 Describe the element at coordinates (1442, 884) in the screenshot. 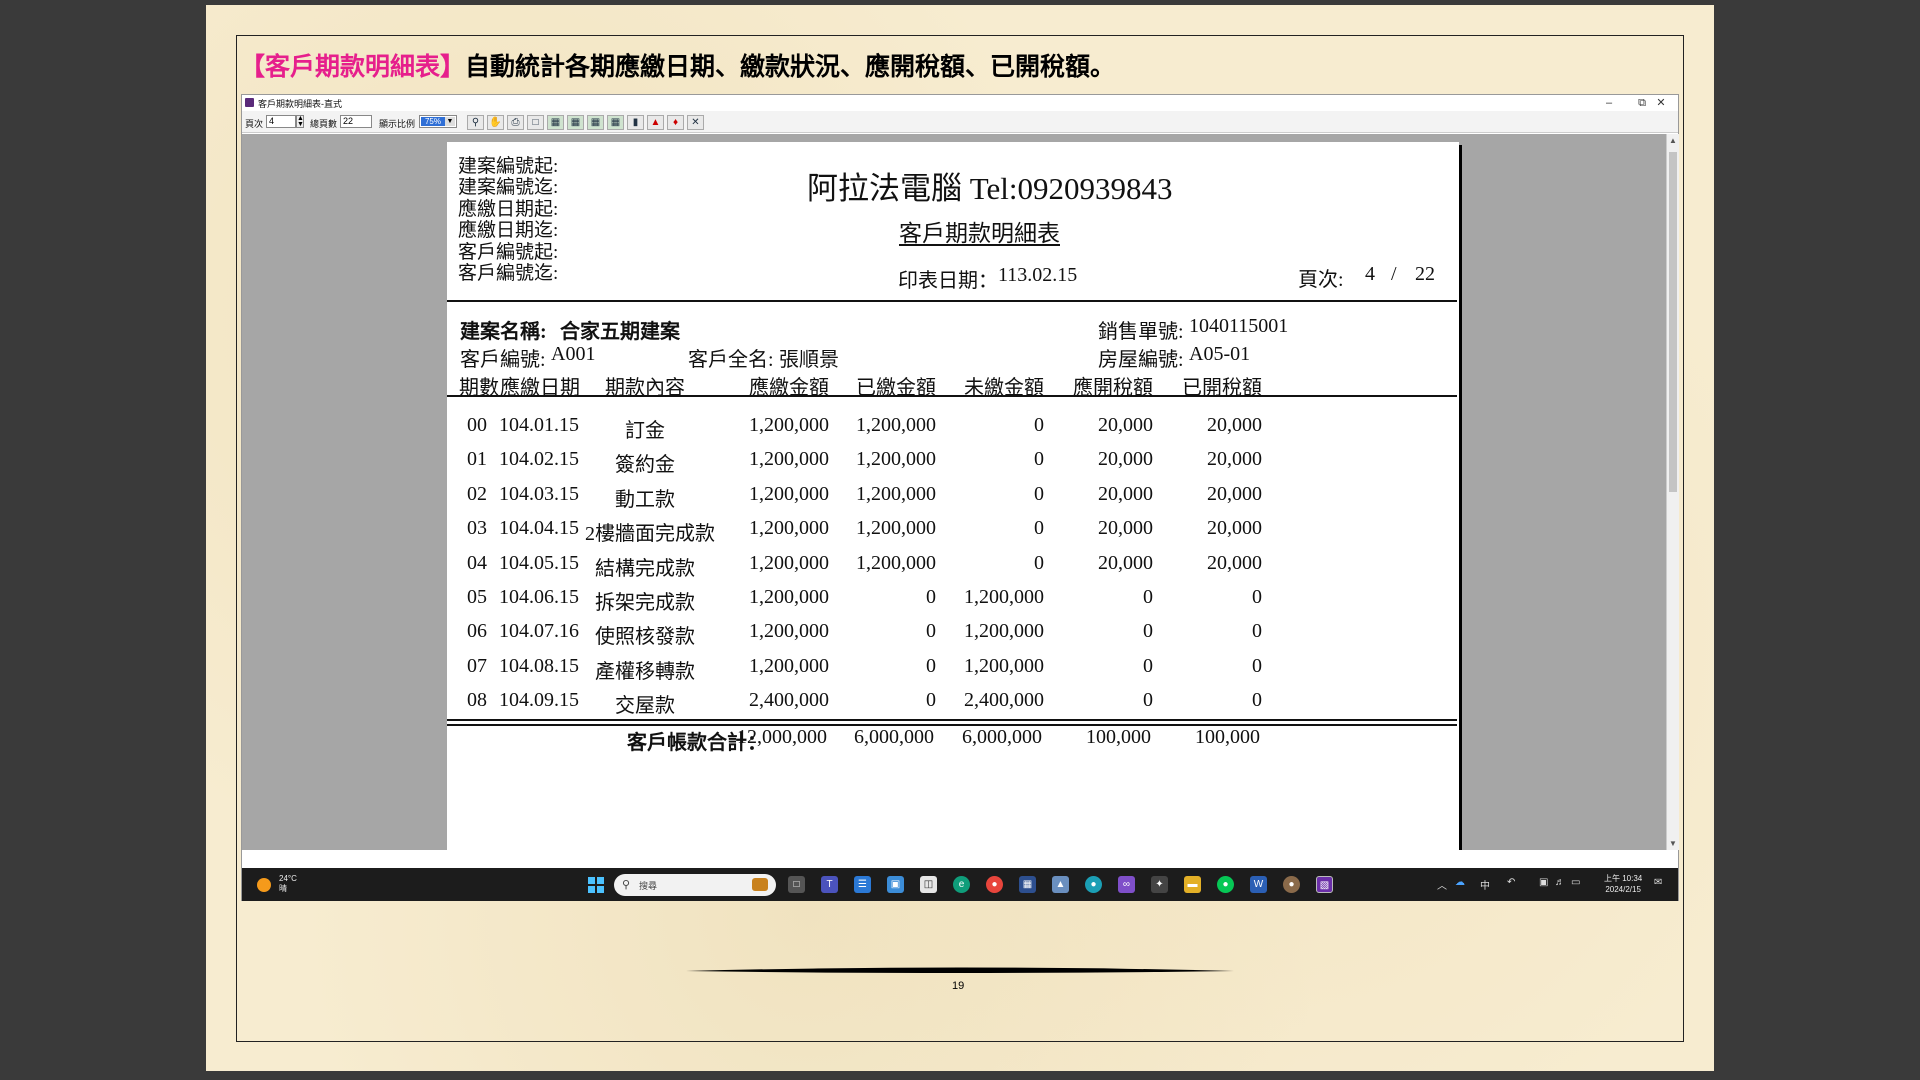

I see `tray-chevron-icon: ︿` at that location.